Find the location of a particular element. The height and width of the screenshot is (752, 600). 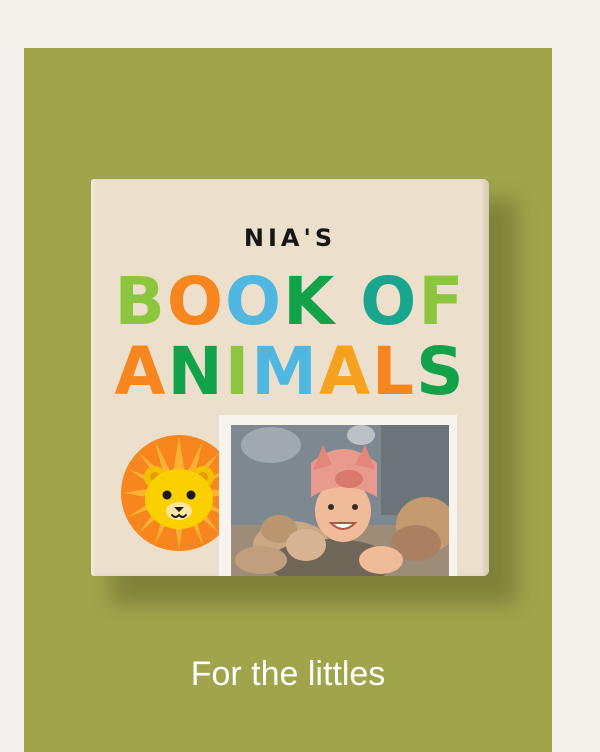

title-line-1-letter: F is located at coordinates (442, 301).